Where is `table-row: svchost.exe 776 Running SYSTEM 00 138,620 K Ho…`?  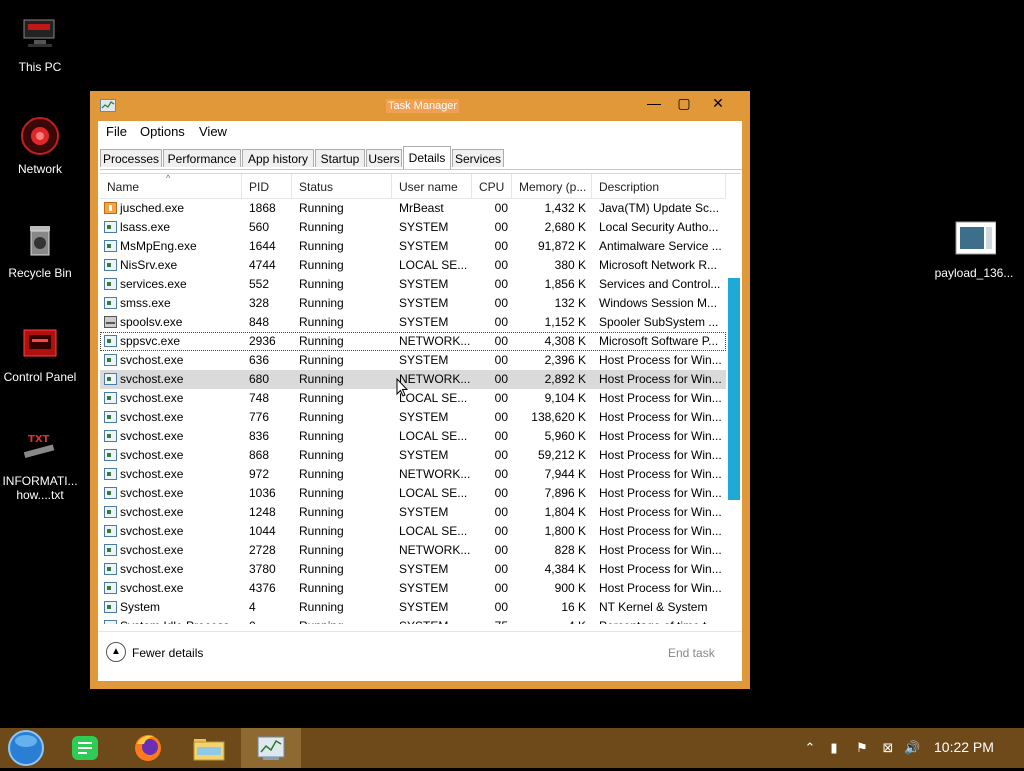 table-row: svchost.exe 776 Running SYSTEM 00 138,620 K Ho… is located at coordinates (413, 417).